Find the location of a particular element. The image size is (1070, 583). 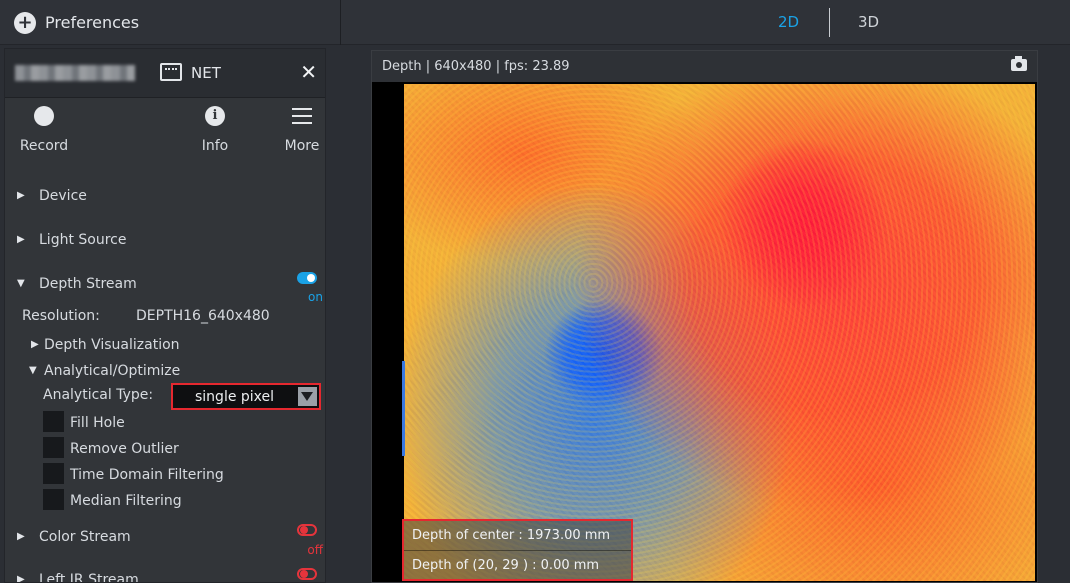

analytical-optimize-item: ▼ Analytical/Optimize is located at coordinates (165, 373).